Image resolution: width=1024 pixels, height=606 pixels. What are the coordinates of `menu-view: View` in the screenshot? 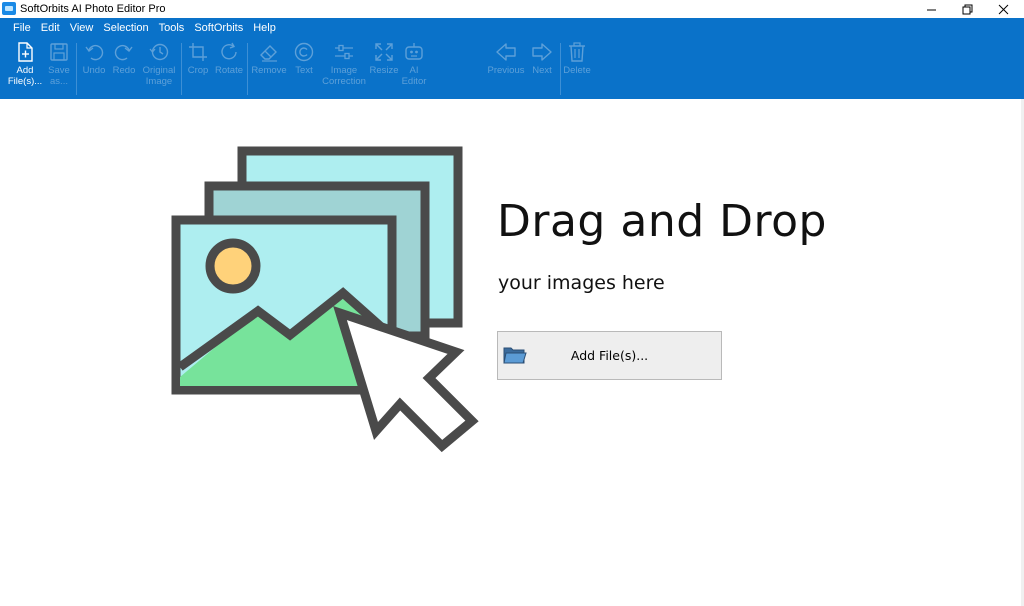 It's located at (82, 28).